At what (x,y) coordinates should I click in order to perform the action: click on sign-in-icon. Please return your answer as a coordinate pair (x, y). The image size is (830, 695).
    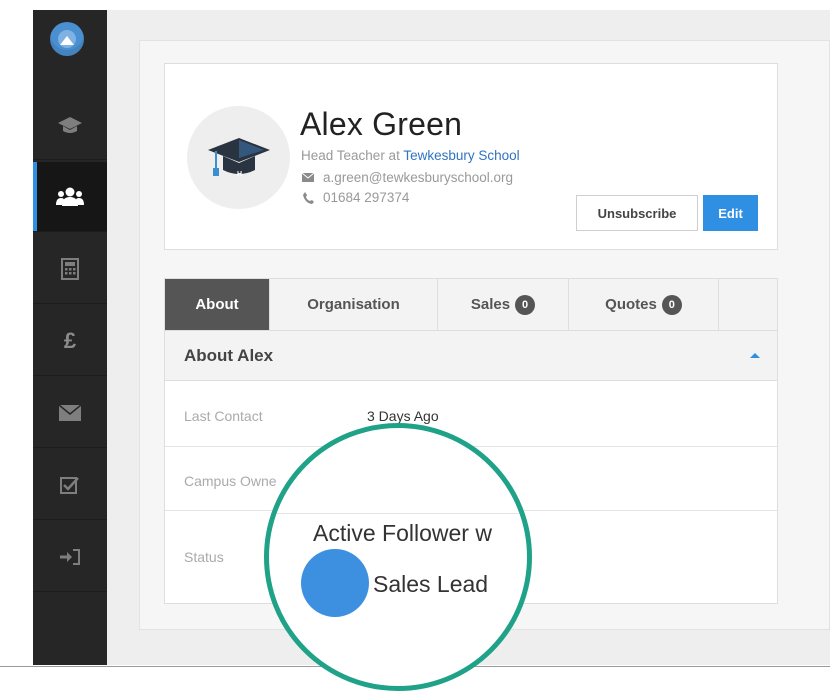
    Looking at the image, I should click on (70, 556).